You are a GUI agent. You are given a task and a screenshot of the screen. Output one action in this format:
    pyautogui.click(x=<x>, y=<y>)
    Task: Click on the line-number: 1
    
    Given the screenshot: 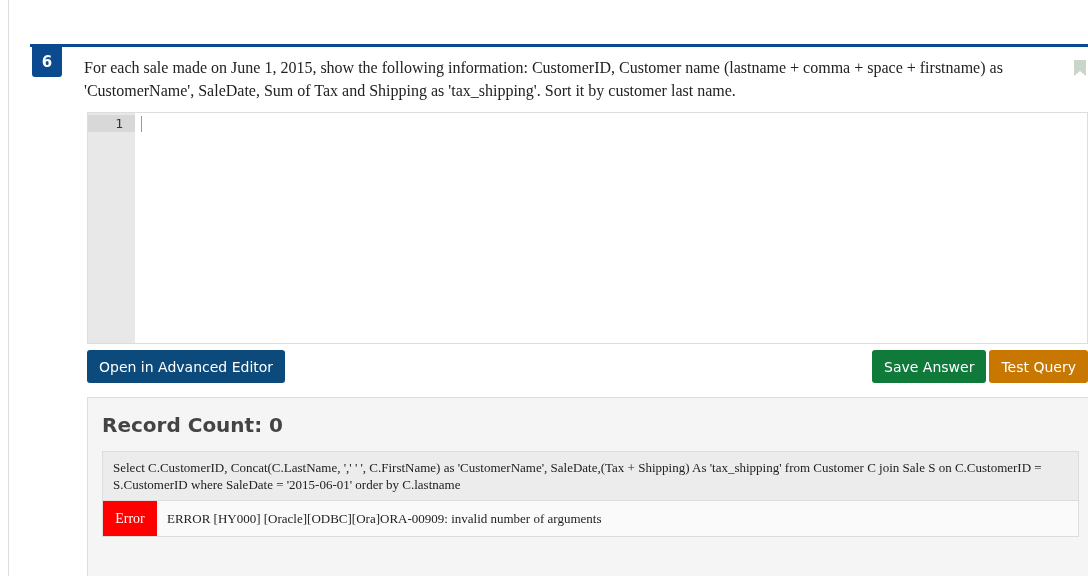 What is the action you would take?
    pyautogui.click(x=111, y=123)
    